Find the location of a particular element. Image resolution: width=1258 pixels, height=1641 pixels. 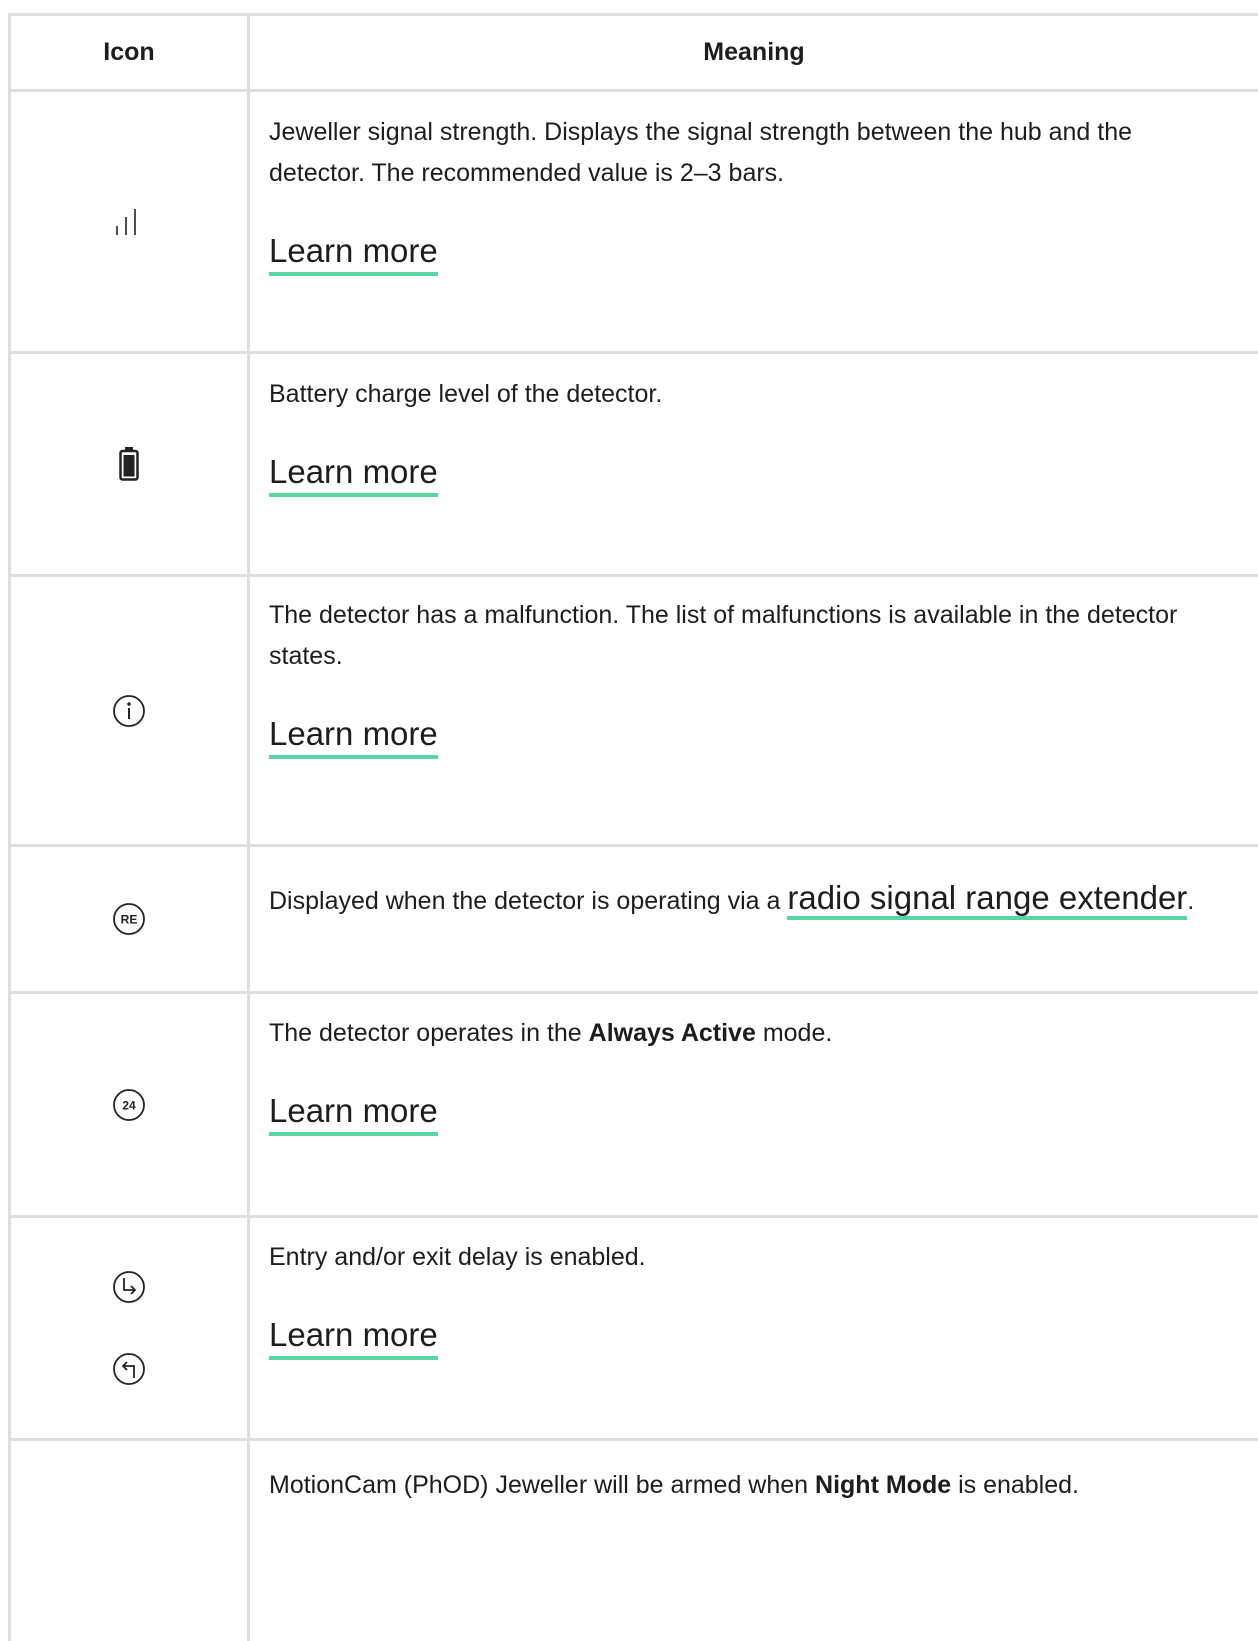

range-extender-icon: RE is located at coordinates (129, 919).